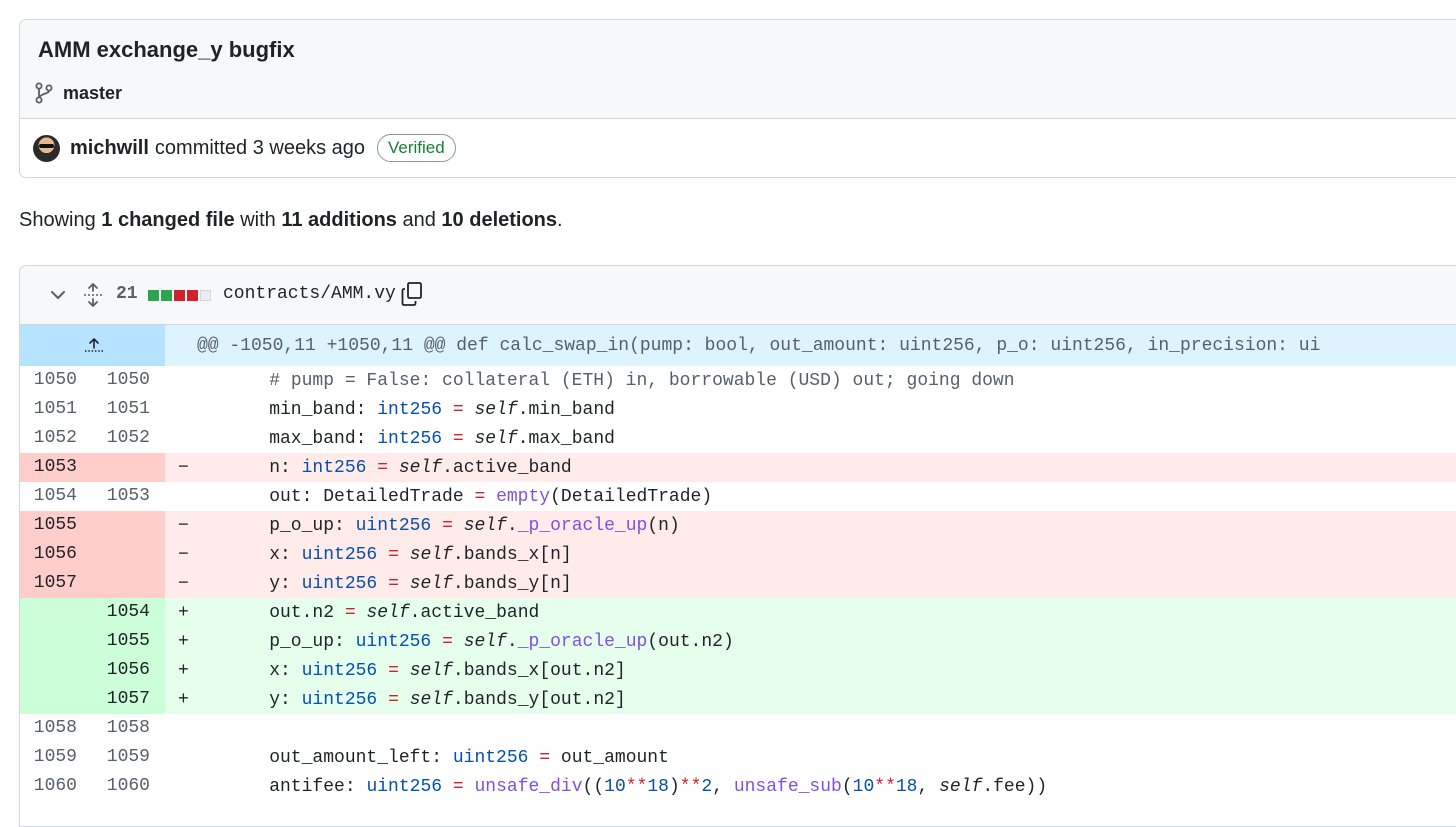 Image resolution: width=1456 pixels, height=827 pixels. What do you see at coordinates (56, 380) in the screenshot?
I see `old-line-number: 1050` at bounding box center [56, 380].